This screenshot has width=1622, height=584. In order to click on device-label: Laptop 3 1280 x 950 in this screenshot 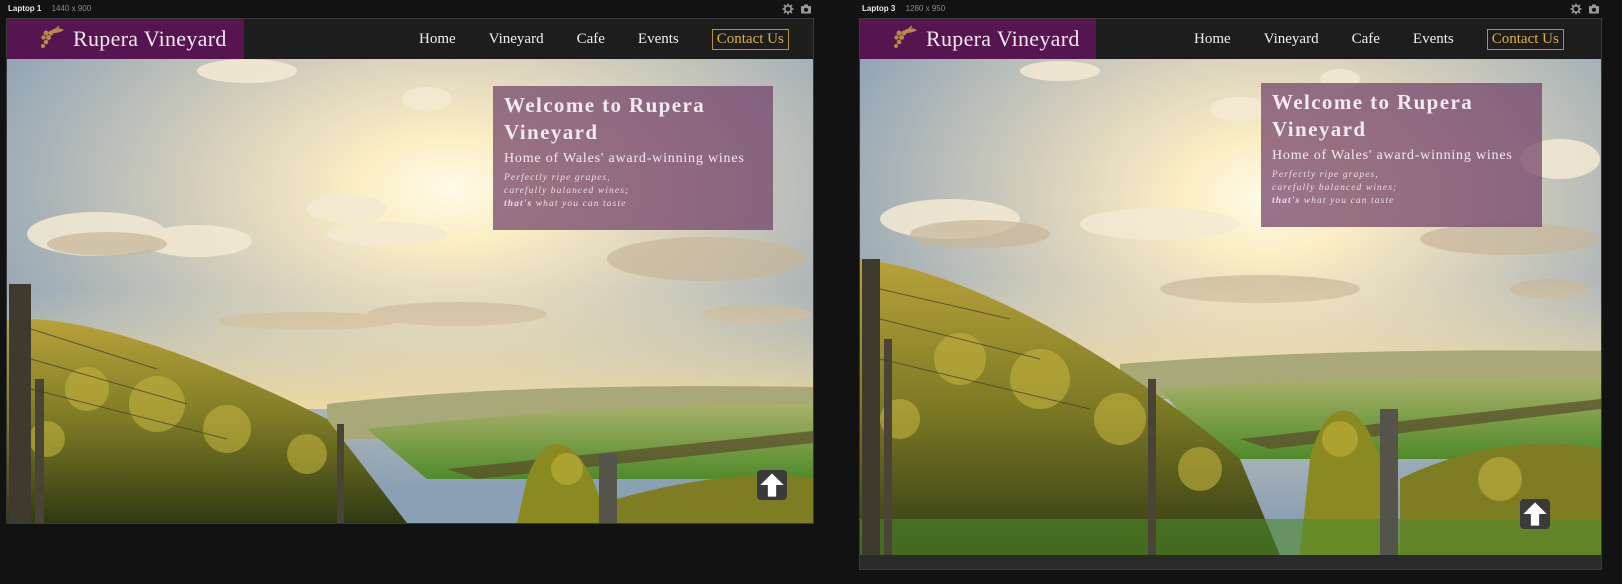, I will do `click(903, 9)`.